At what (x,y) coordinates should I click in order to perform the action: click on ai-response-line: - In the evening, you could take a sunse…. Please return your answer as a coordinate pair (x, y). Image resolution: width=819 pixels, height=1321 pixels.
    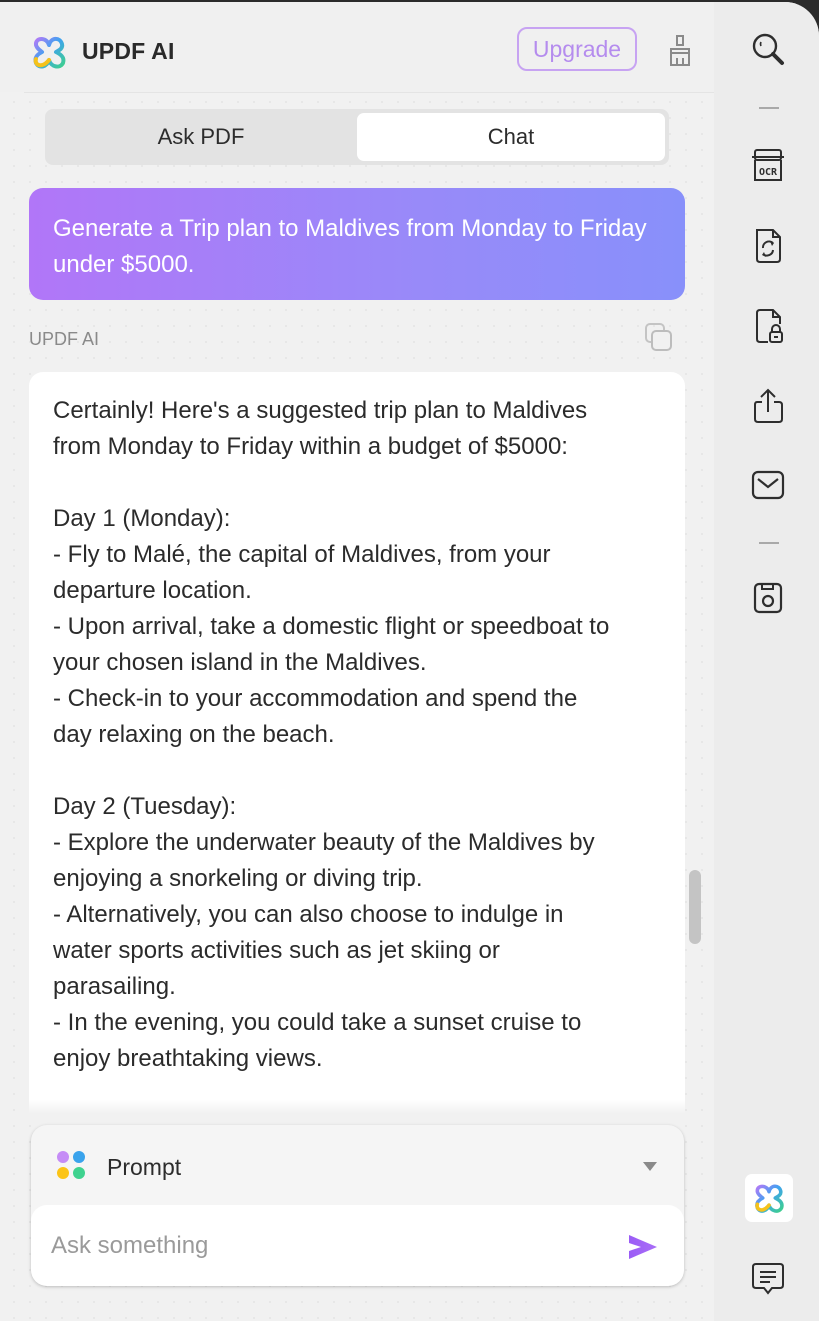
    Looking at the image, I should click on (317, 1022).